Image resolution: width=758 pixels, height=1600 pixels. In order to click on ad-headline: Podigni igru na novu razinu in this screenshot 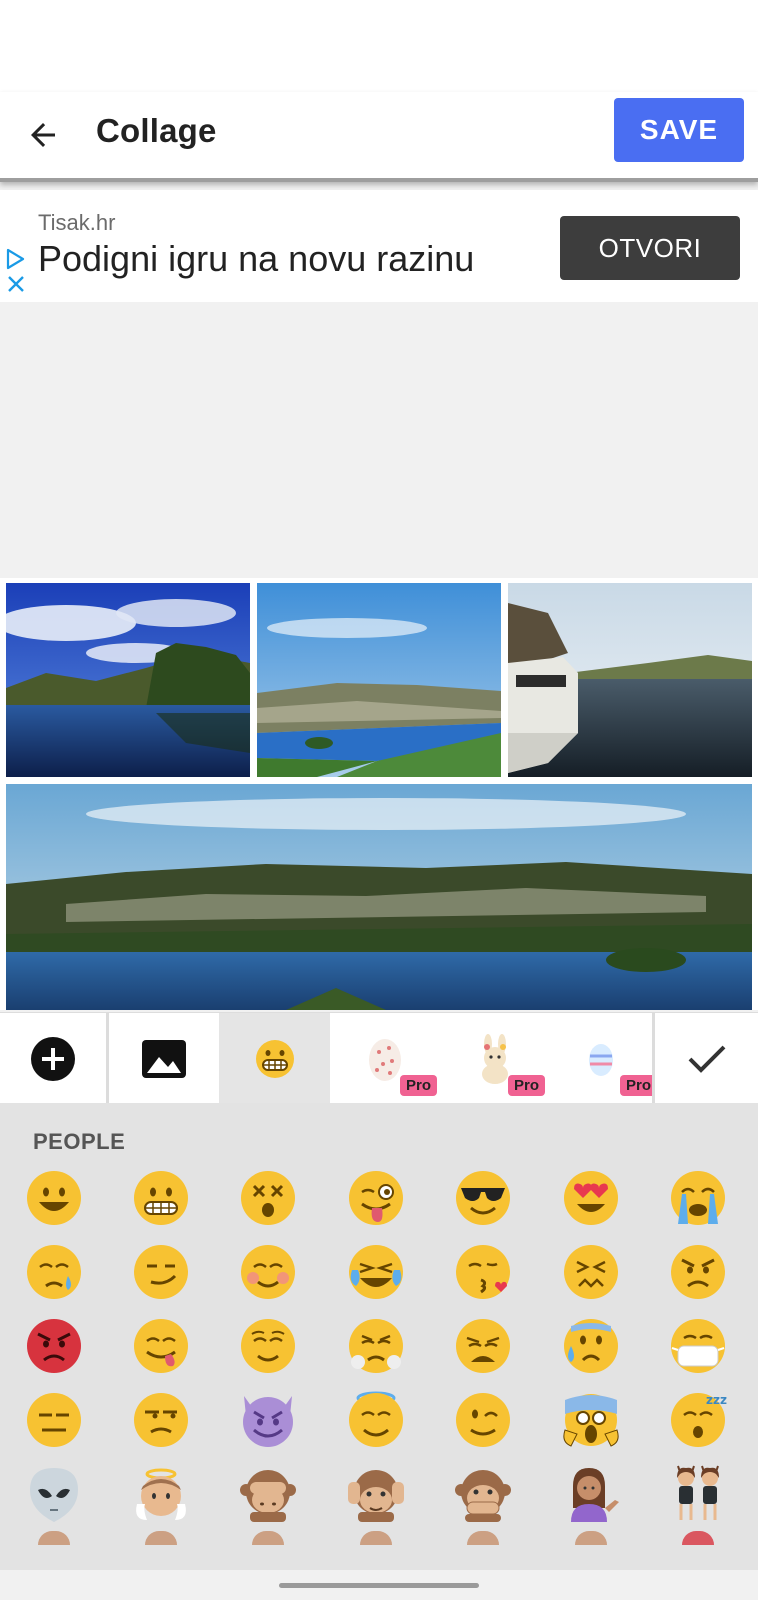, I will do `click(256, 259)`.